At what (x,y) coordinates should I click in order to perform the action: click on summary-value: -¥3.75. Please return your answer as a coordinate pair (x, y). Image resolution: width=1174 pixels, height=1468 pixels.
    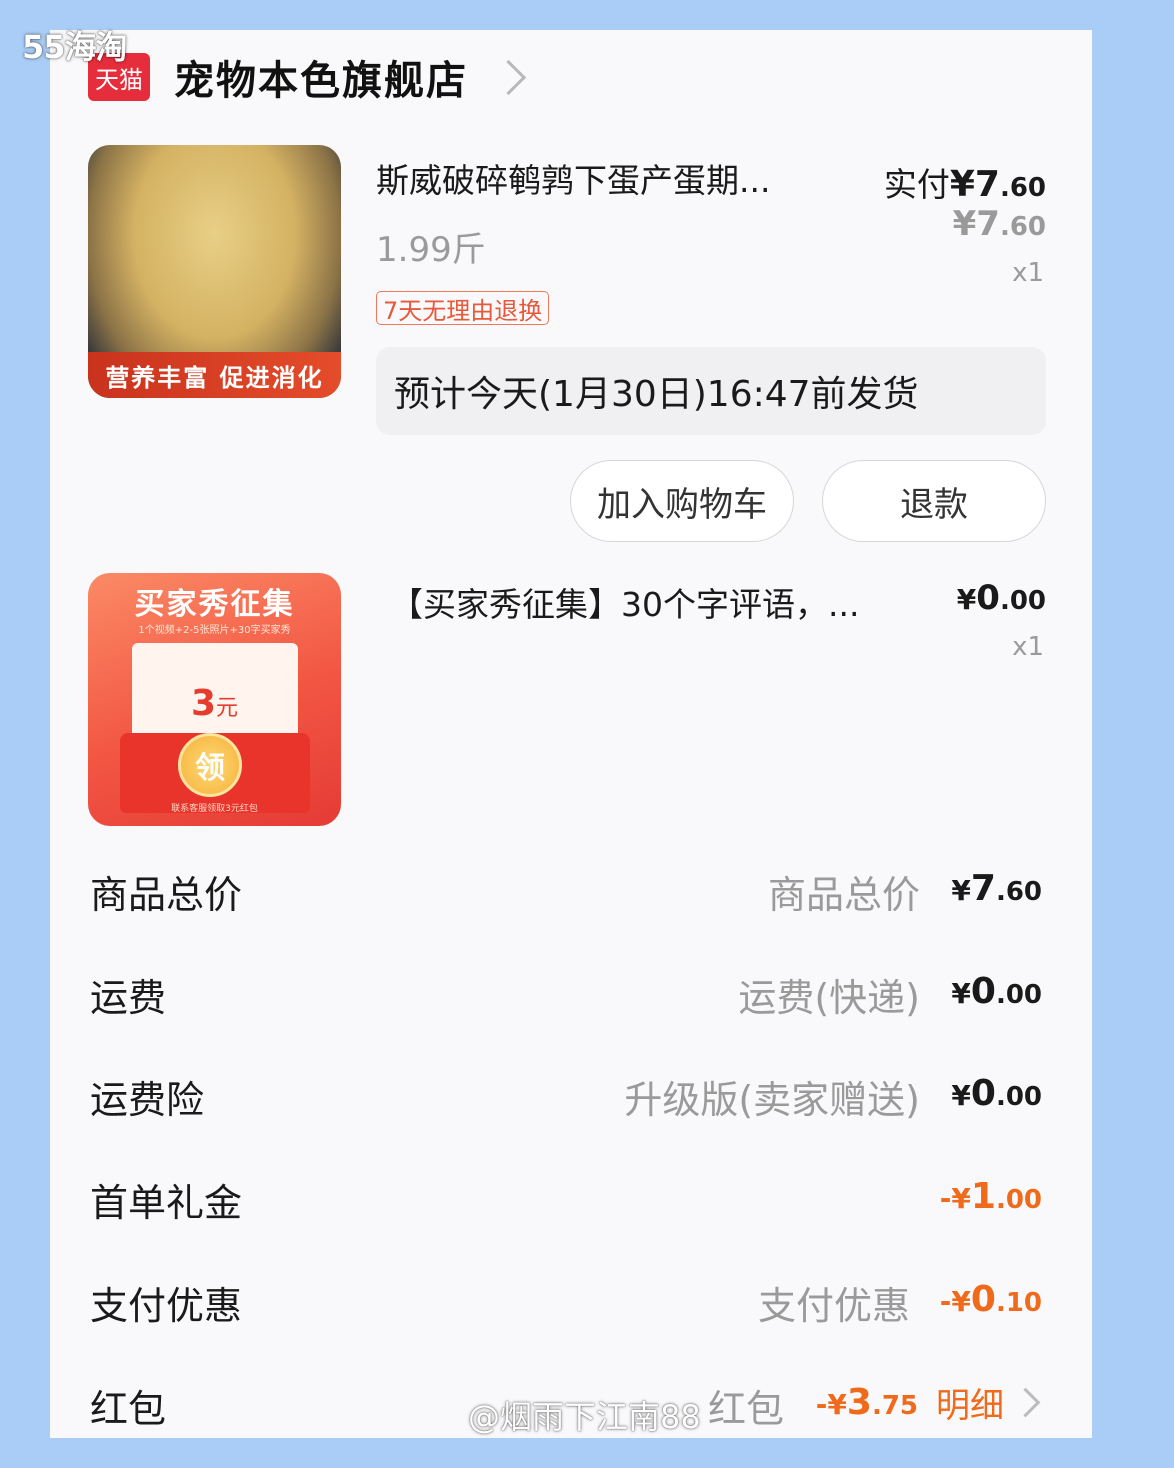
    Looking at the image, I should click on (867, 1402).